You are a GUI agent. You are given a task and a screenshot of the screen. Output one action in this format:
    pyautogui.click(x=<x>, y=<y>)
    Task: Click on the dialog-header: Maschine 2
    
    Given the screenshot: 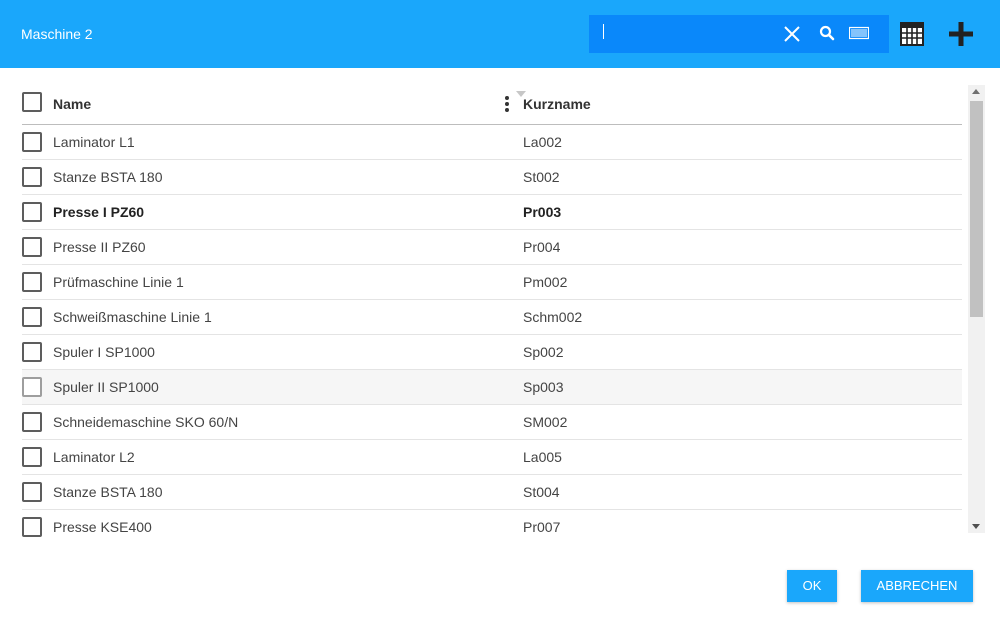 What is the action you would take?
    pyautogui.click(x=500, y=34)
    